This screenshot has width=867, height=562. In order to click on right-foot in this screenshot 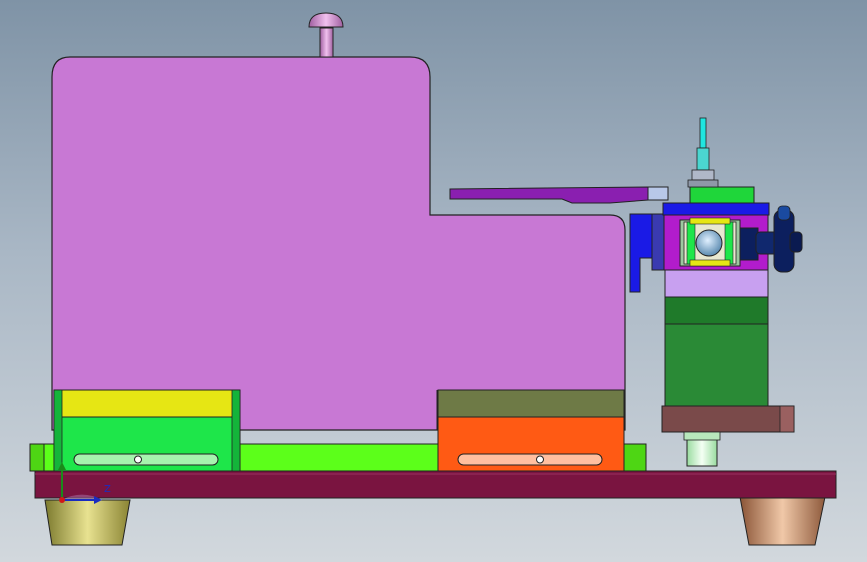, I will do `click(782, 521)`.